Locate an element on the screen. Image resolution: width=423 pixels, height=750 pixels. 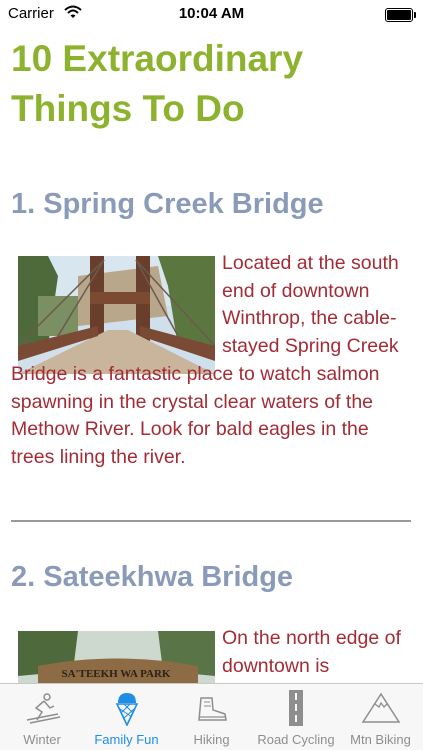
item-text-2: On the north edge of downtown is is located at coordinates (311, 652).